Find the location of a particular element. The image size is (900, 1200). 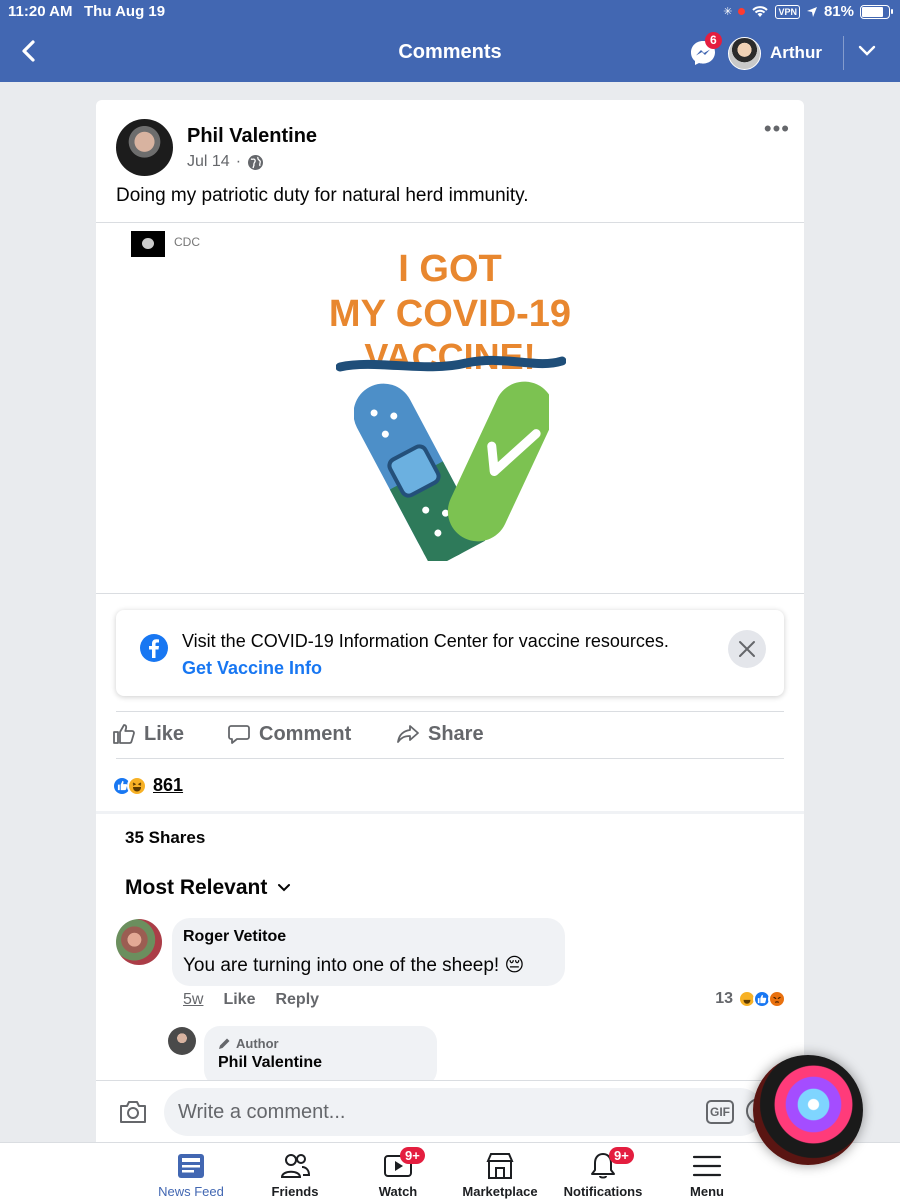

profile-avatar is located at coordinates (744, 53).